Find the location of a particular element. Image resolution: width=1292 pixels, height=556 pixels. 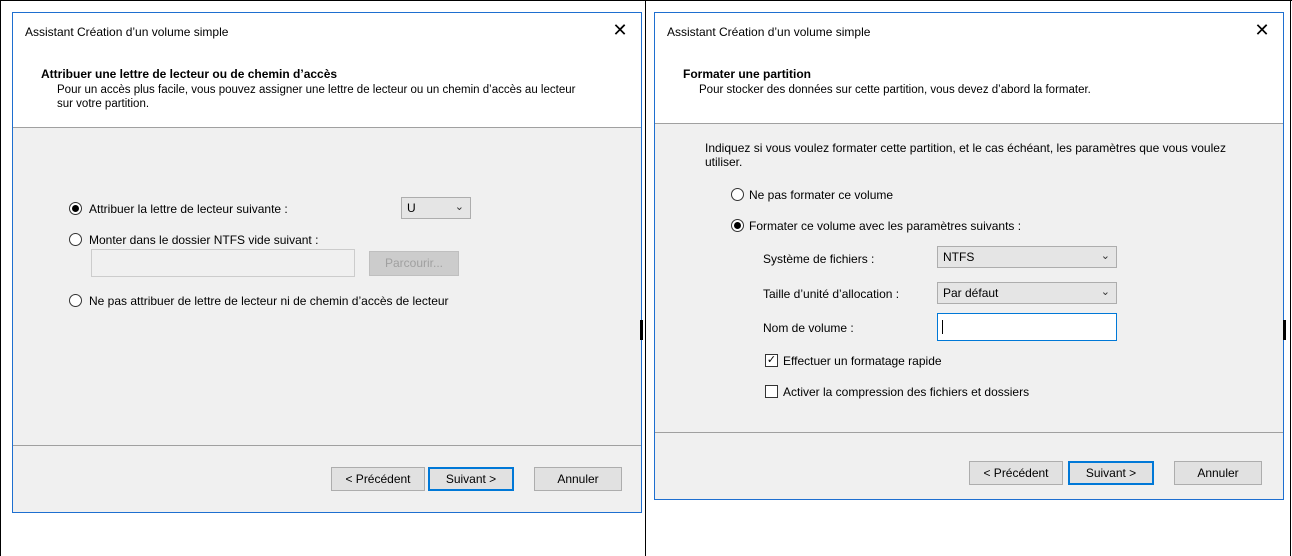

right-close-icon: ✕ is located at coordinates (1262, 30).